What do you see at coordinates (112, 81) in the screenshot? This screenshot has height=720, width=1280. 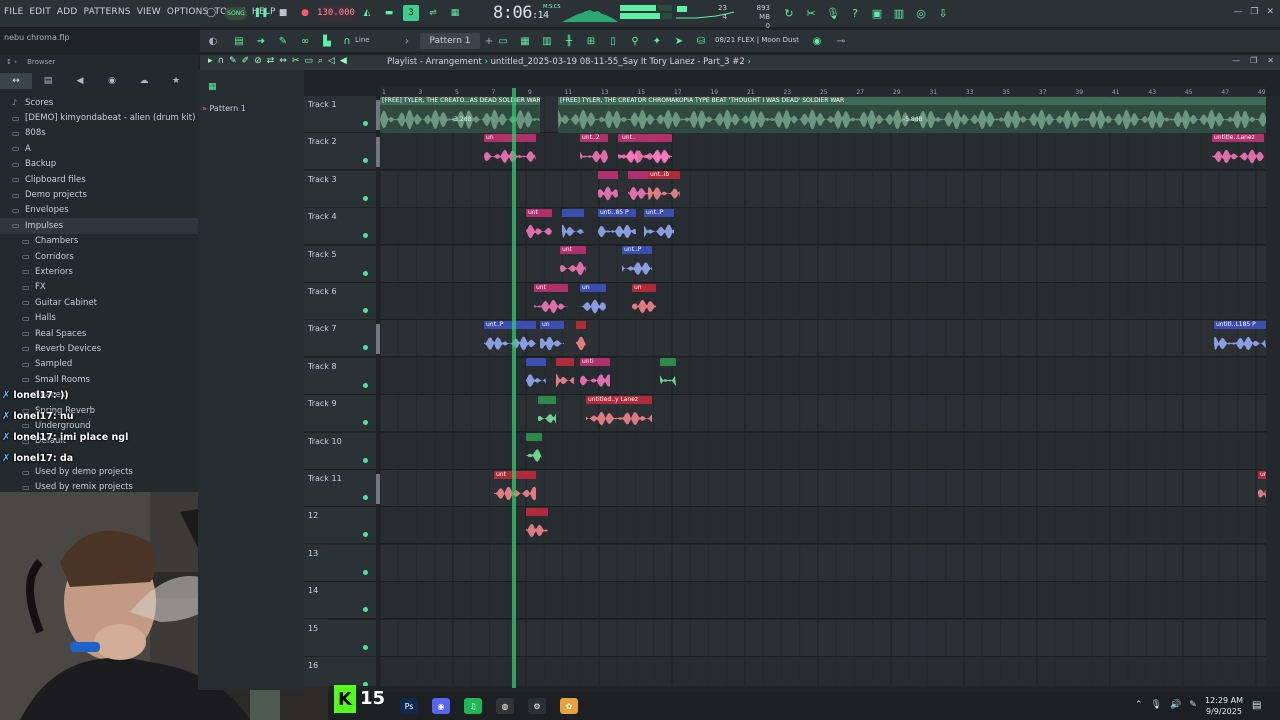 I see `browser-tab-3: ◉` at bounding box center [112, 81].